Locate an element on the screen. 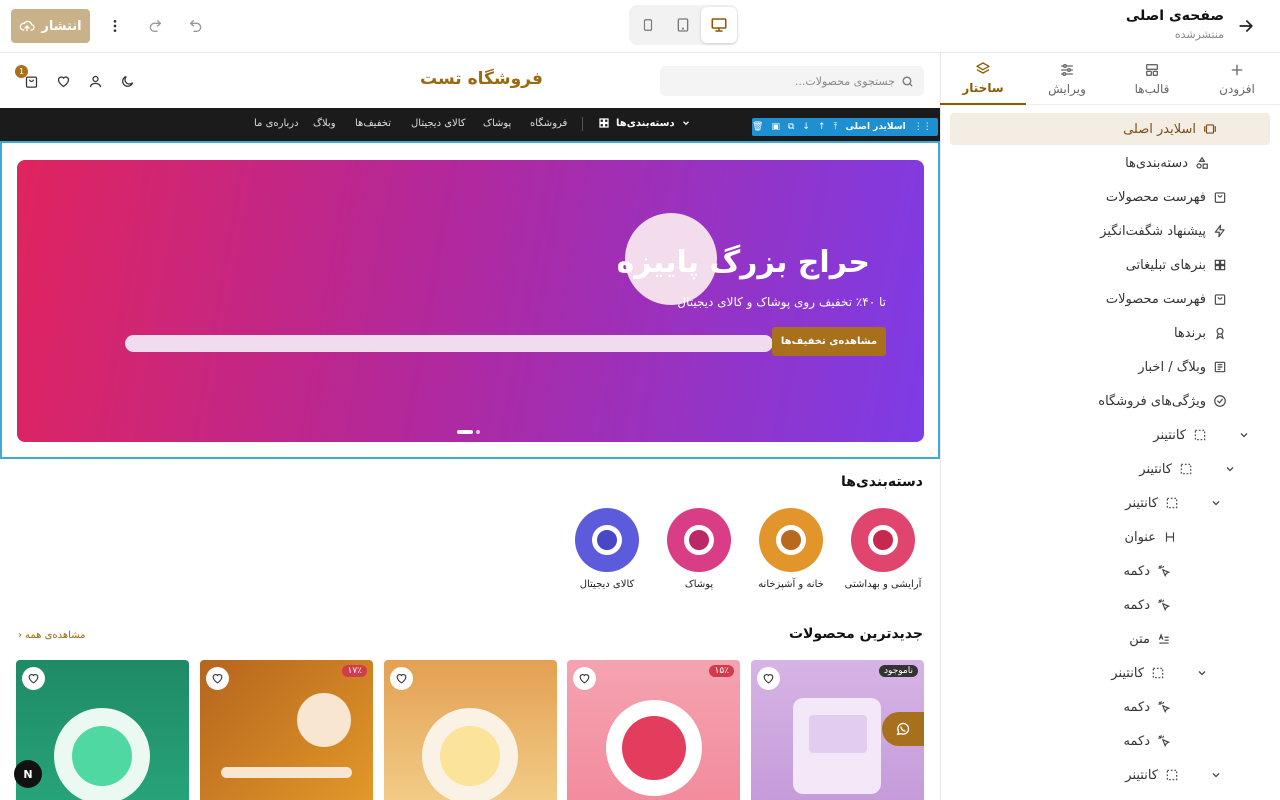 The height and width of the screenshot is (800, 1280). categories-menu-button: دسته‌بندی‌ها is located at coordinates (644, 123).